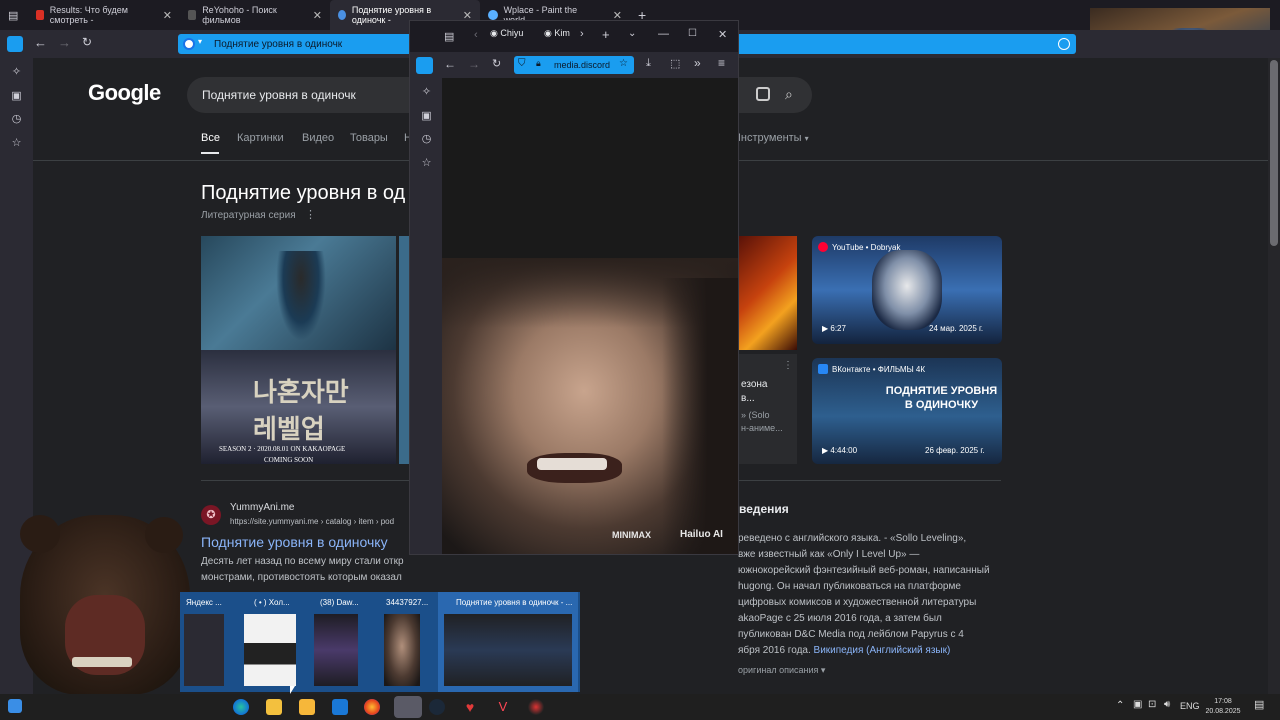 This screenshot has height=720, width=1280. Describe the element at coordinates (771, 138) in the screenshot. I see `tools-button: Инструменты ▾` at that location.